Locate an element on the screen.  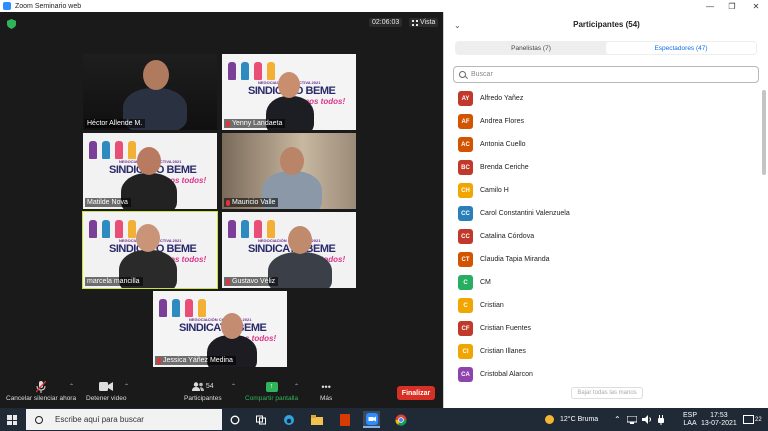
participant-row: CA Cristobal Alarcon is located at coordinates (608, 374).